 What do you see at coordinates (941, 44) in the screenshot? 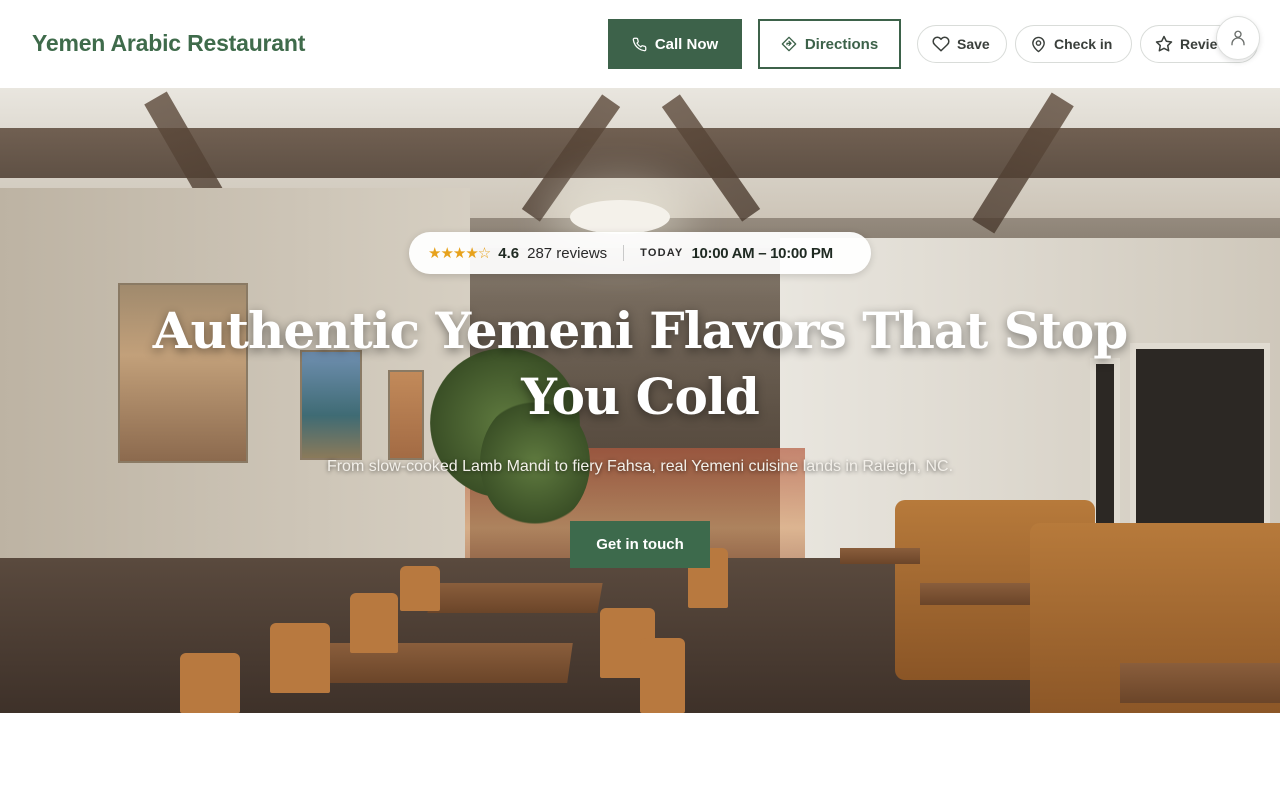
I see `heart-icon` at bounding box center [941, 44].